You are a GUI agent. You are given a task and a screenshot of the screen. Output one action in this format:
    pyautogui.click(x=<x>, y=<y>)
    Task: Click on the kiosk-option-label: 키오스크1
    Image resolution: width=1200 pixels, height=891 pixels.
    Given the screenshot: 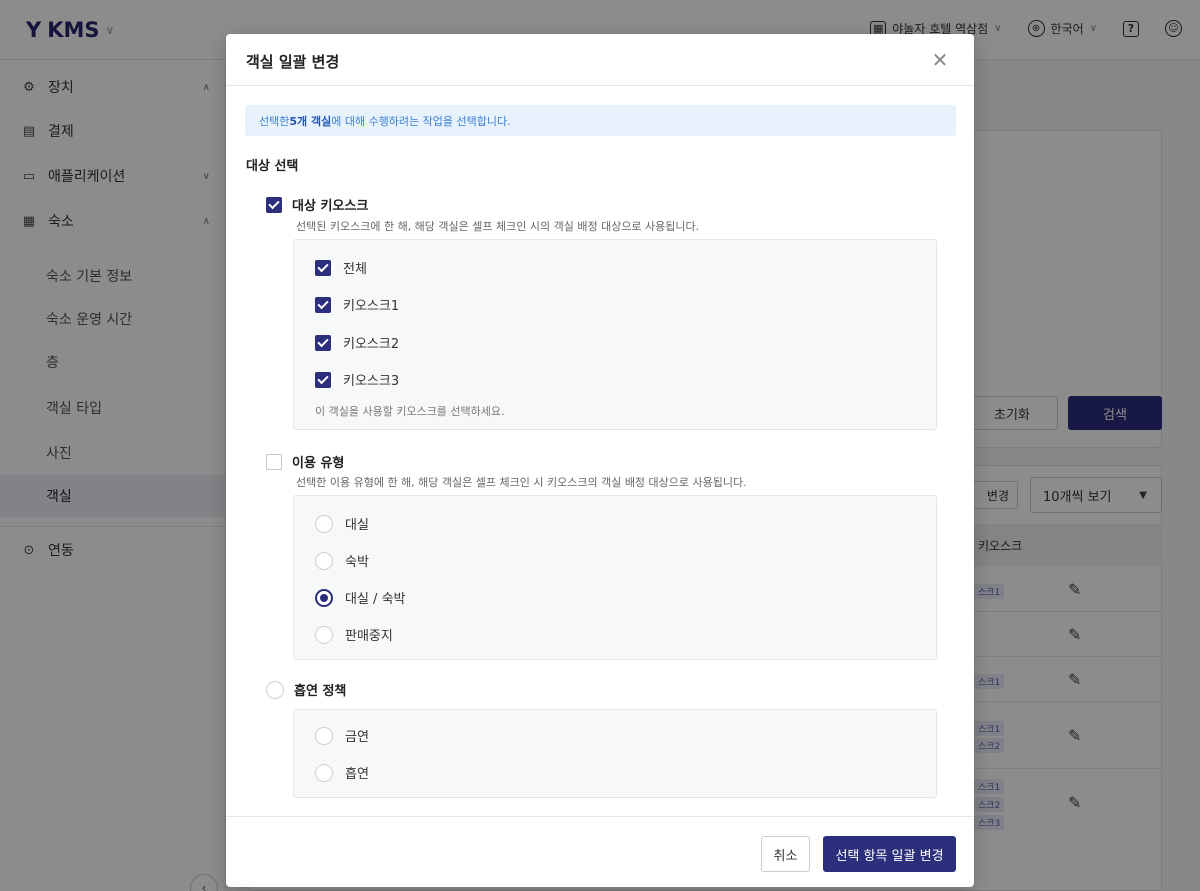 What is the action you would take?
    pyautogui.click(x=371, y=306)
    